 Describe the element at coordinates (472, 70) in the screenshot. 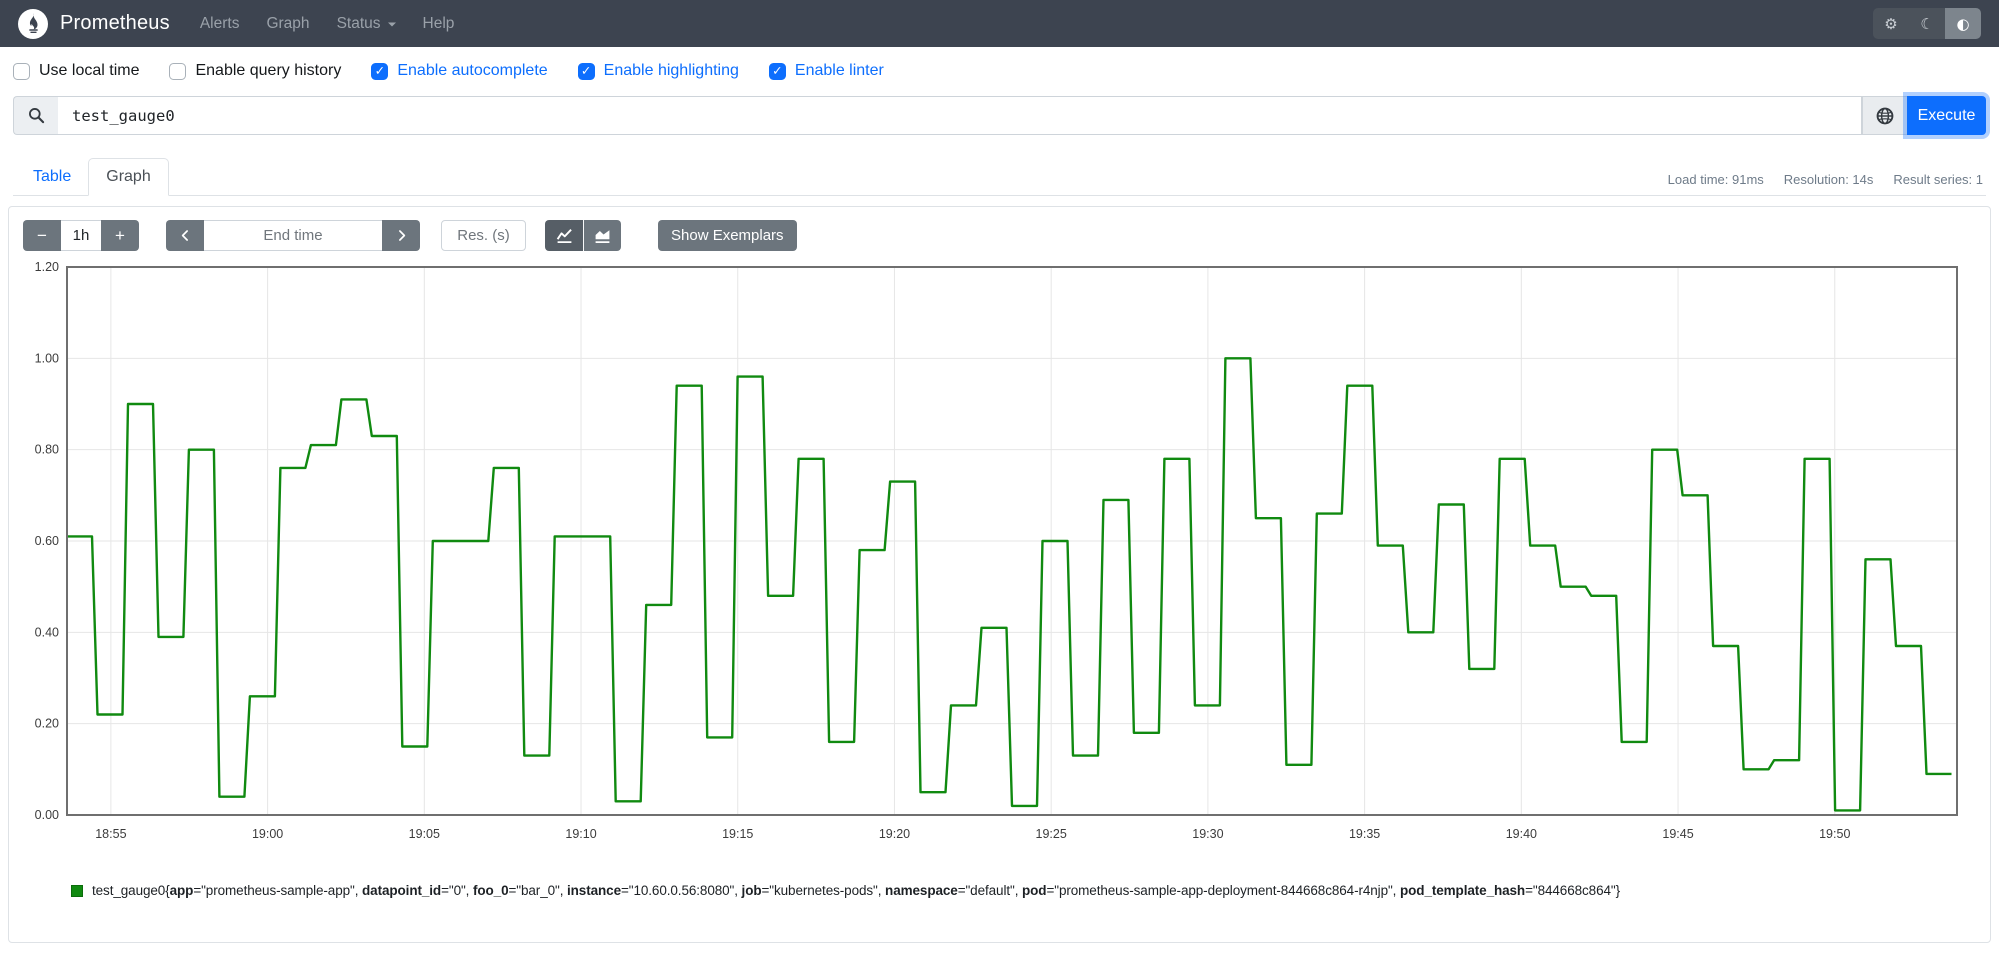

I see `checkbox-label: Enable autocomplete` at that location.